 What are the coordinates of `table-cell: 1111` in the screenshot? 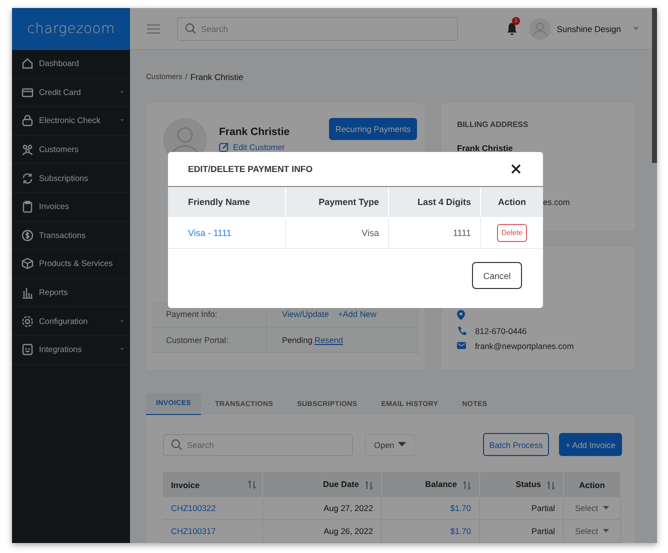 It's located at (434, 232).